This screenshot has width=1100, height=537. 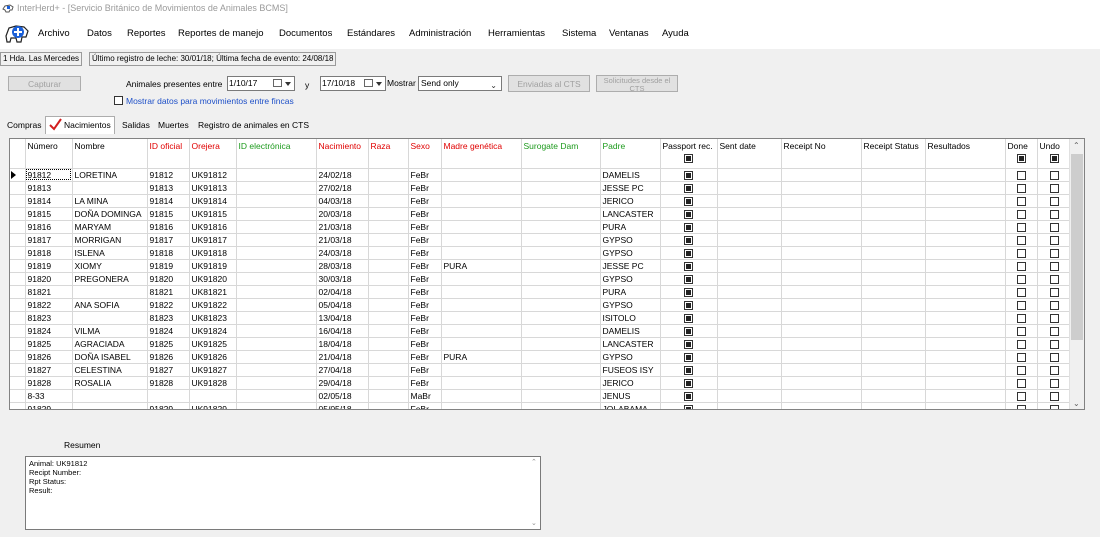 I want to click on grid-cell: 20/03/18, so click(x=342, y=214).